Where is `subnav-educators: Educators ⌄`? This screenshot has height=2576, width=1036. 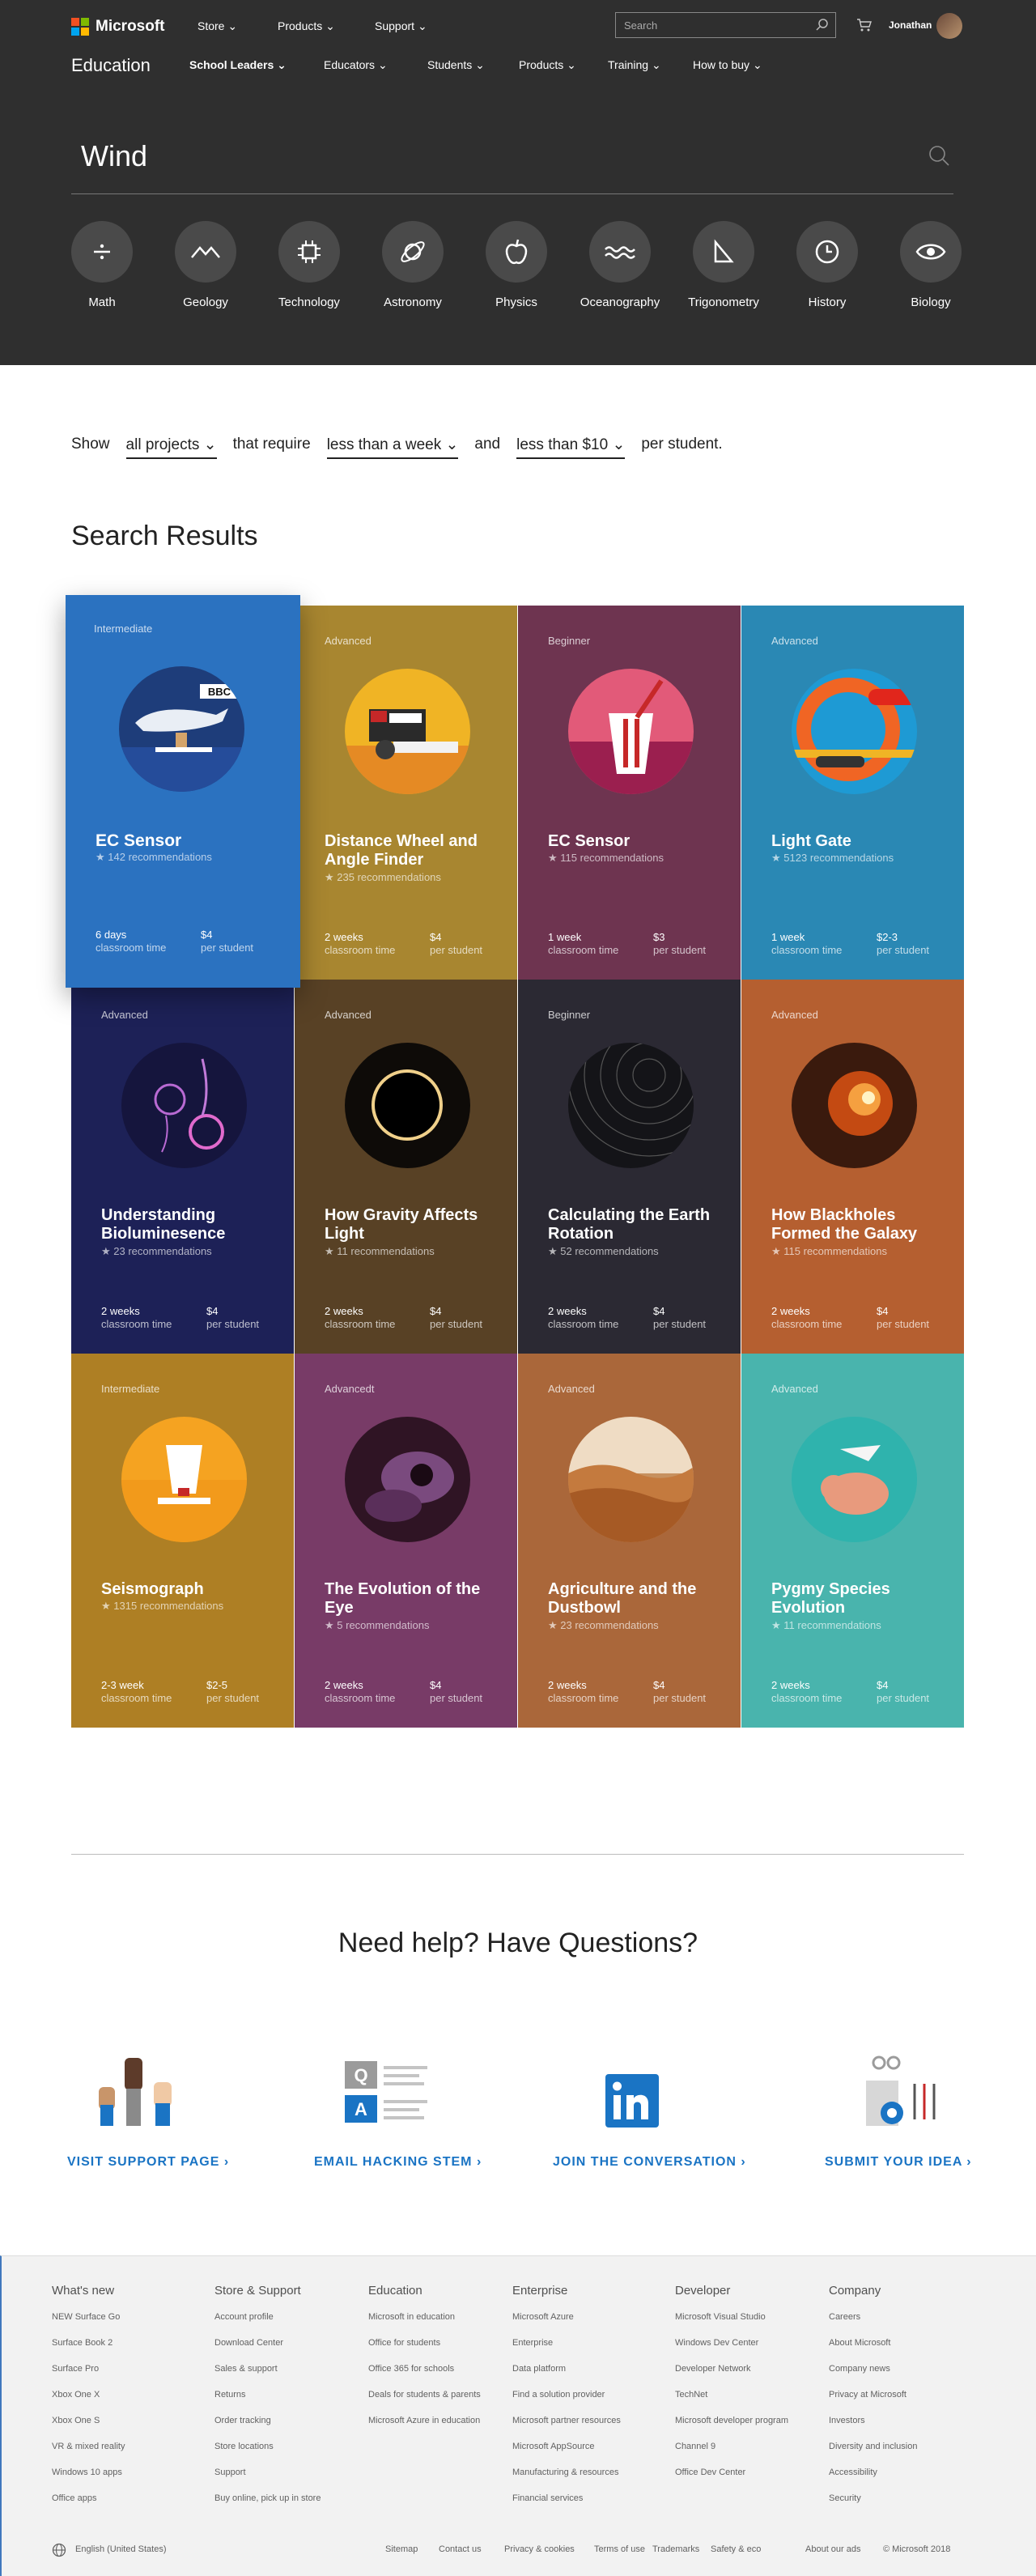
subnav-educators: Educators ⌄ is located at coordinates (356, 65).